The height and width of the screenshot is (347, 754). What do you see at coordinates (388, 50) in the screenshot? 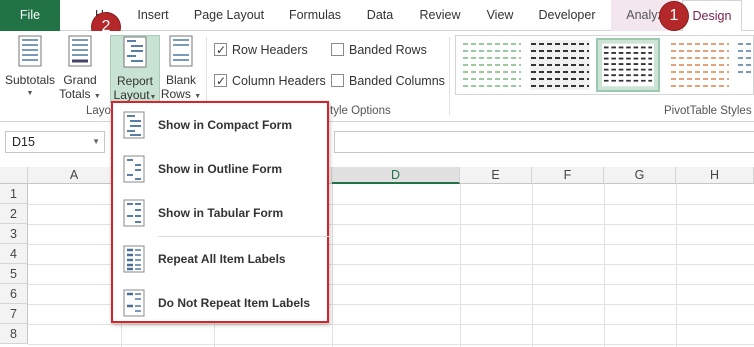
I see `banded-rows-label: Banded Rows` at bounding box center [388, 50].